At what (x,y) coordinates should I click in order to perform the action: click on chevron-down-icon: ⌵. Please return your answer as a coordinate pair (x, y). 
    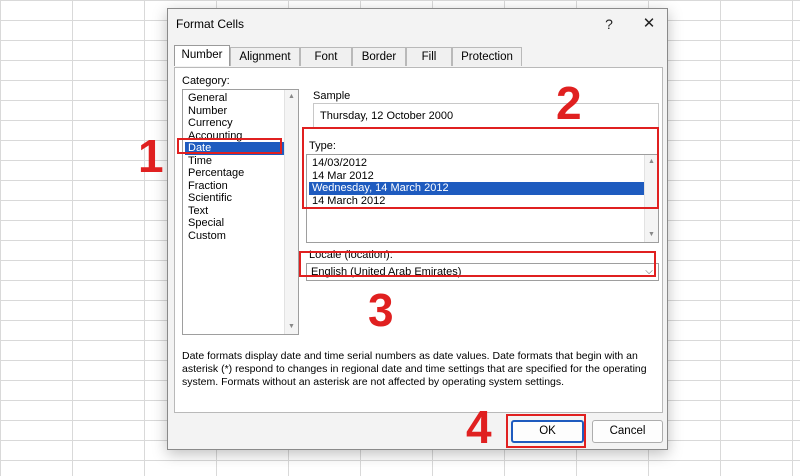
    Looking at the image, I should click on (649, 272).